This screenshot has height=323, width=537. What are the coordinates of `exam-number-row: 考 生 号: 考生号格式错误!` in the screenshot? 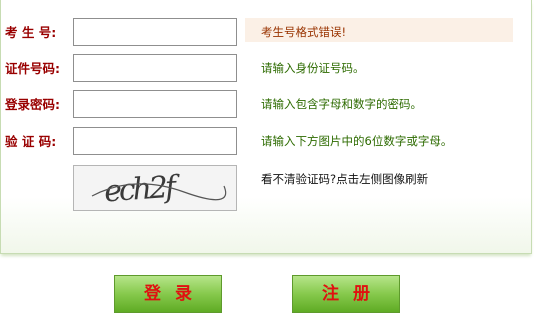 It's located at (267, 33).